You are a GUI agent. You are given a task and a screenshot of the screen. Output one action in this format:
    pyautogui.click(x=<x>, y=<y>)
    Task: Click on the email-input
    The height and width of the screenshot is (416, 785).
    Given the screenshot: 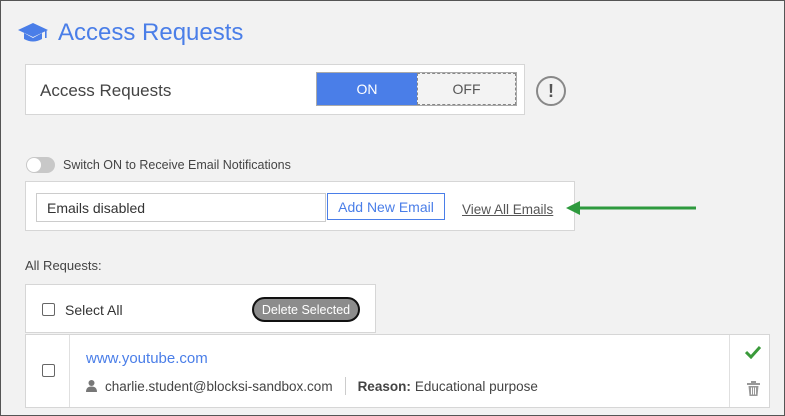 What is the action you would take?
    pyautogui.click(x=181, y=207)
    